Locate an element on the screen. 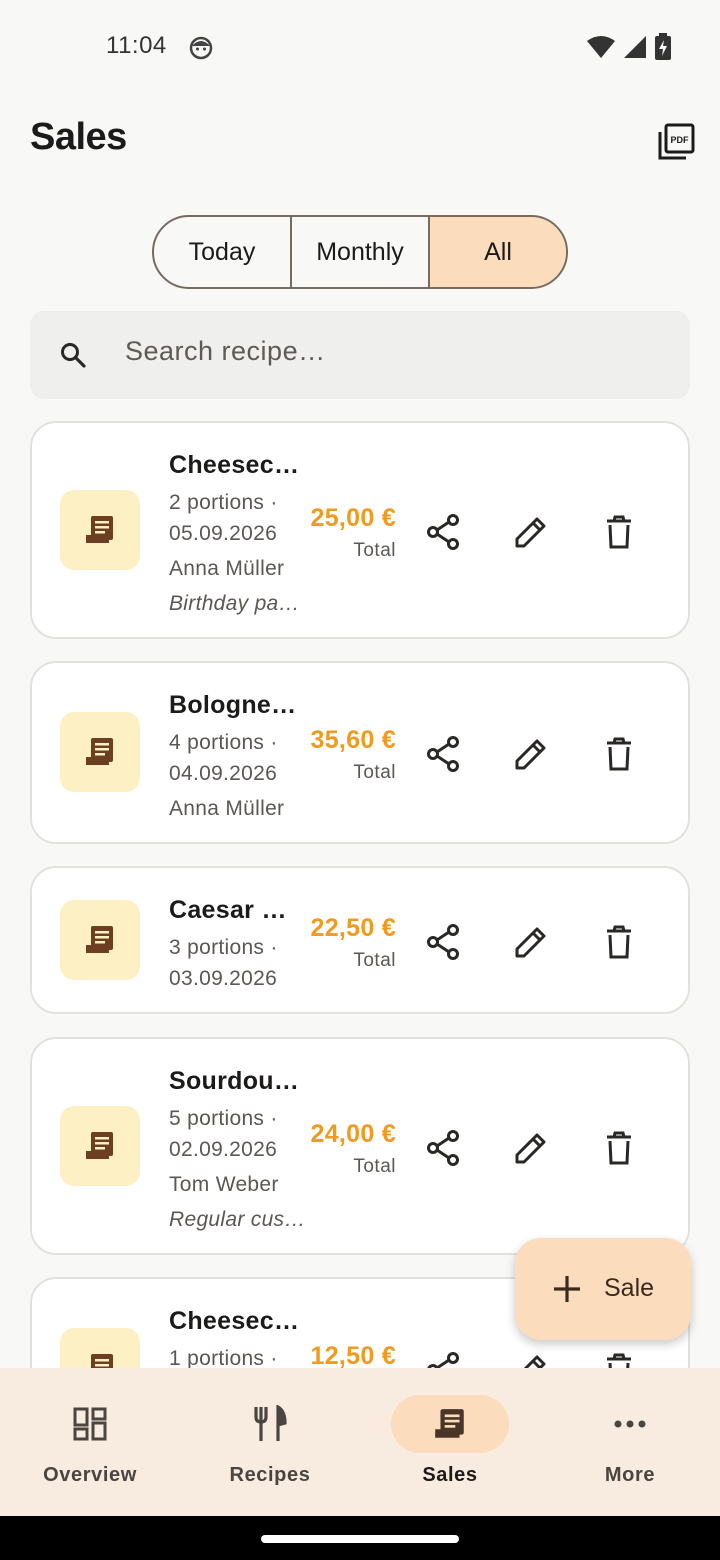  nav-recipes-label: Recipes is located at coordinates (270, 1475).